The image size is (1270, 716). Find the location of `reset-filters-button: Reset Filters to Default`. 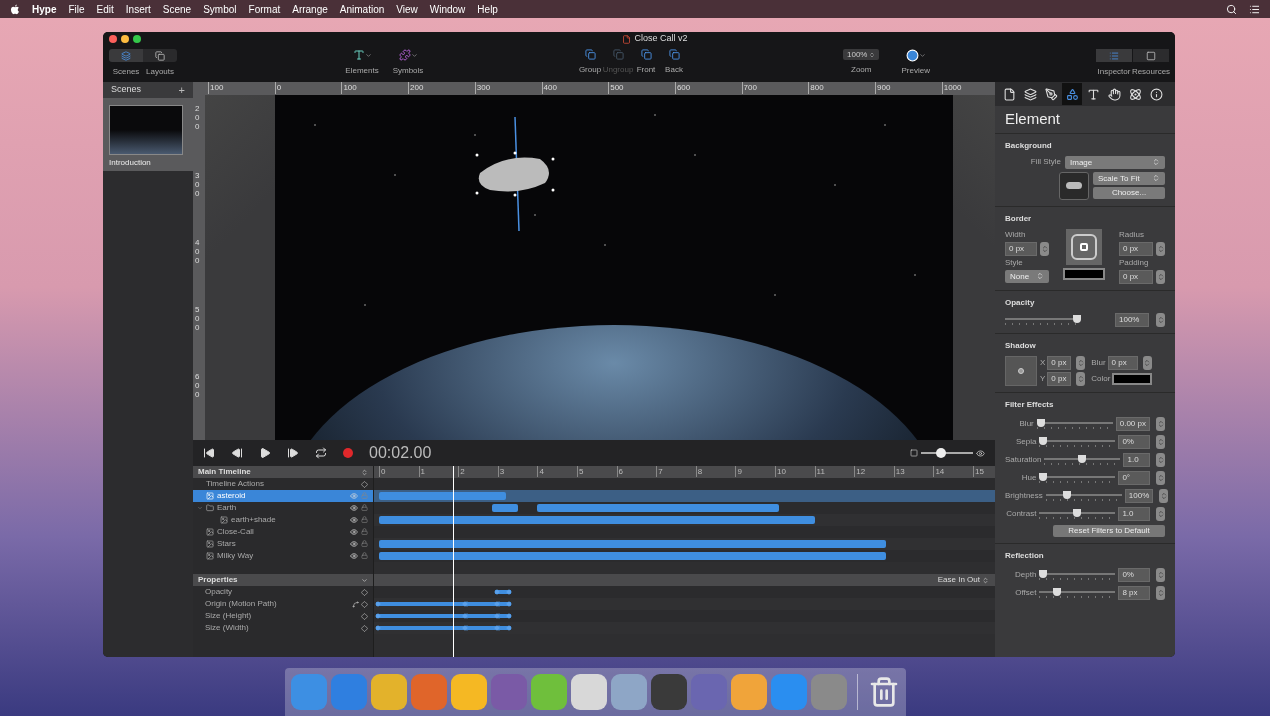

reset-filters-button: Reset Filters to Default is located at coordinates (1109, 530).